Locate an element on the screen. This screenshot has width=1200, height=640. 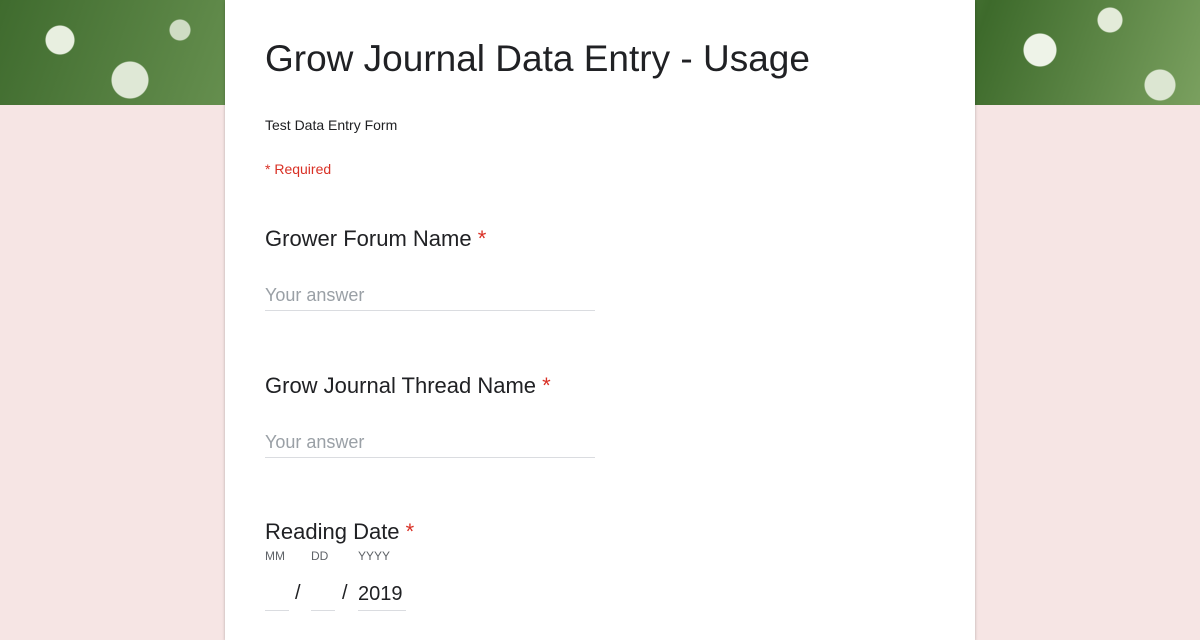
question-title-reading-date: Reading Date * is located at coordinates (339, 532).